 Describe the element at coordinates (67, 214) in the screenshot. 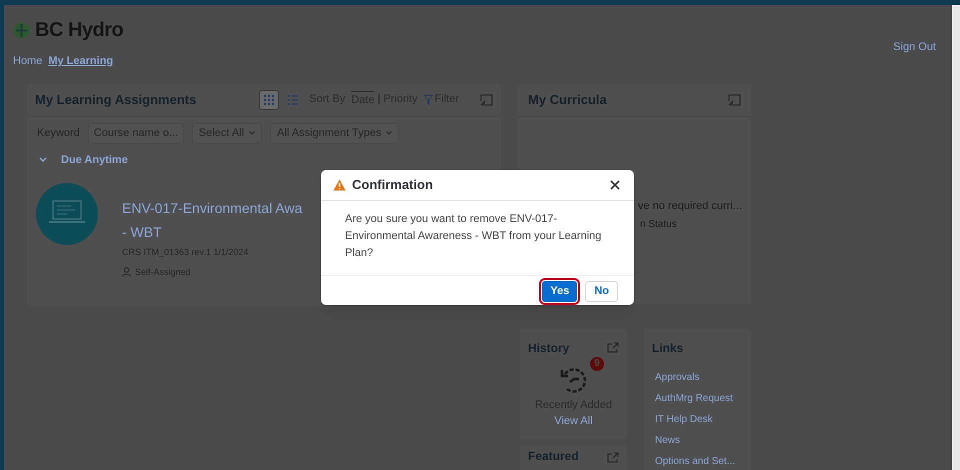

I see `laptop-icon` at that location.